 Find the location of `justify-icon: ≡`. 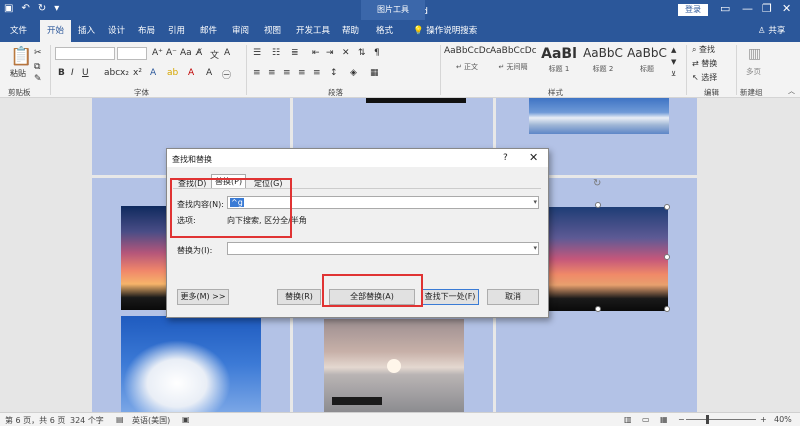

justify-icon: ≡ is located at coordinates (302, 73).